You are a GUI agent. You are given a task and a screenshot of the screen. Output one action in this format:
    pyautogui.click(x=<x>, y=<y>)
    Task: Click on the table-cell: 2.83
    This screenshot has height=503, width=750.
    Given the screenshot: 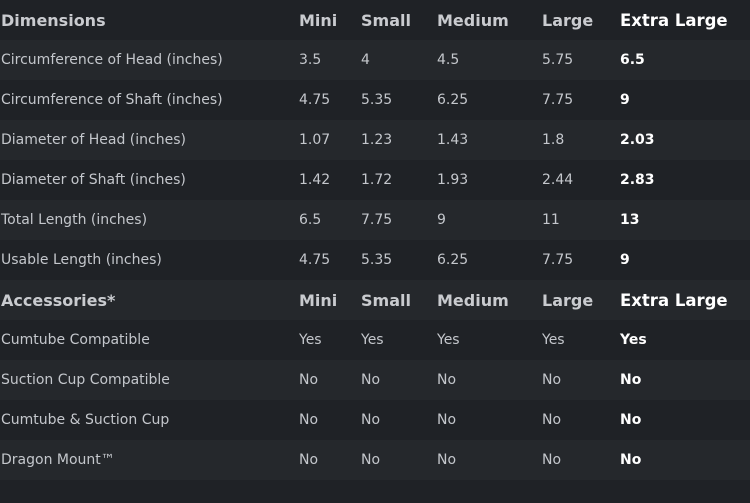 What is the action you would take?
    pyautogui.click(x=637, y=180)
    